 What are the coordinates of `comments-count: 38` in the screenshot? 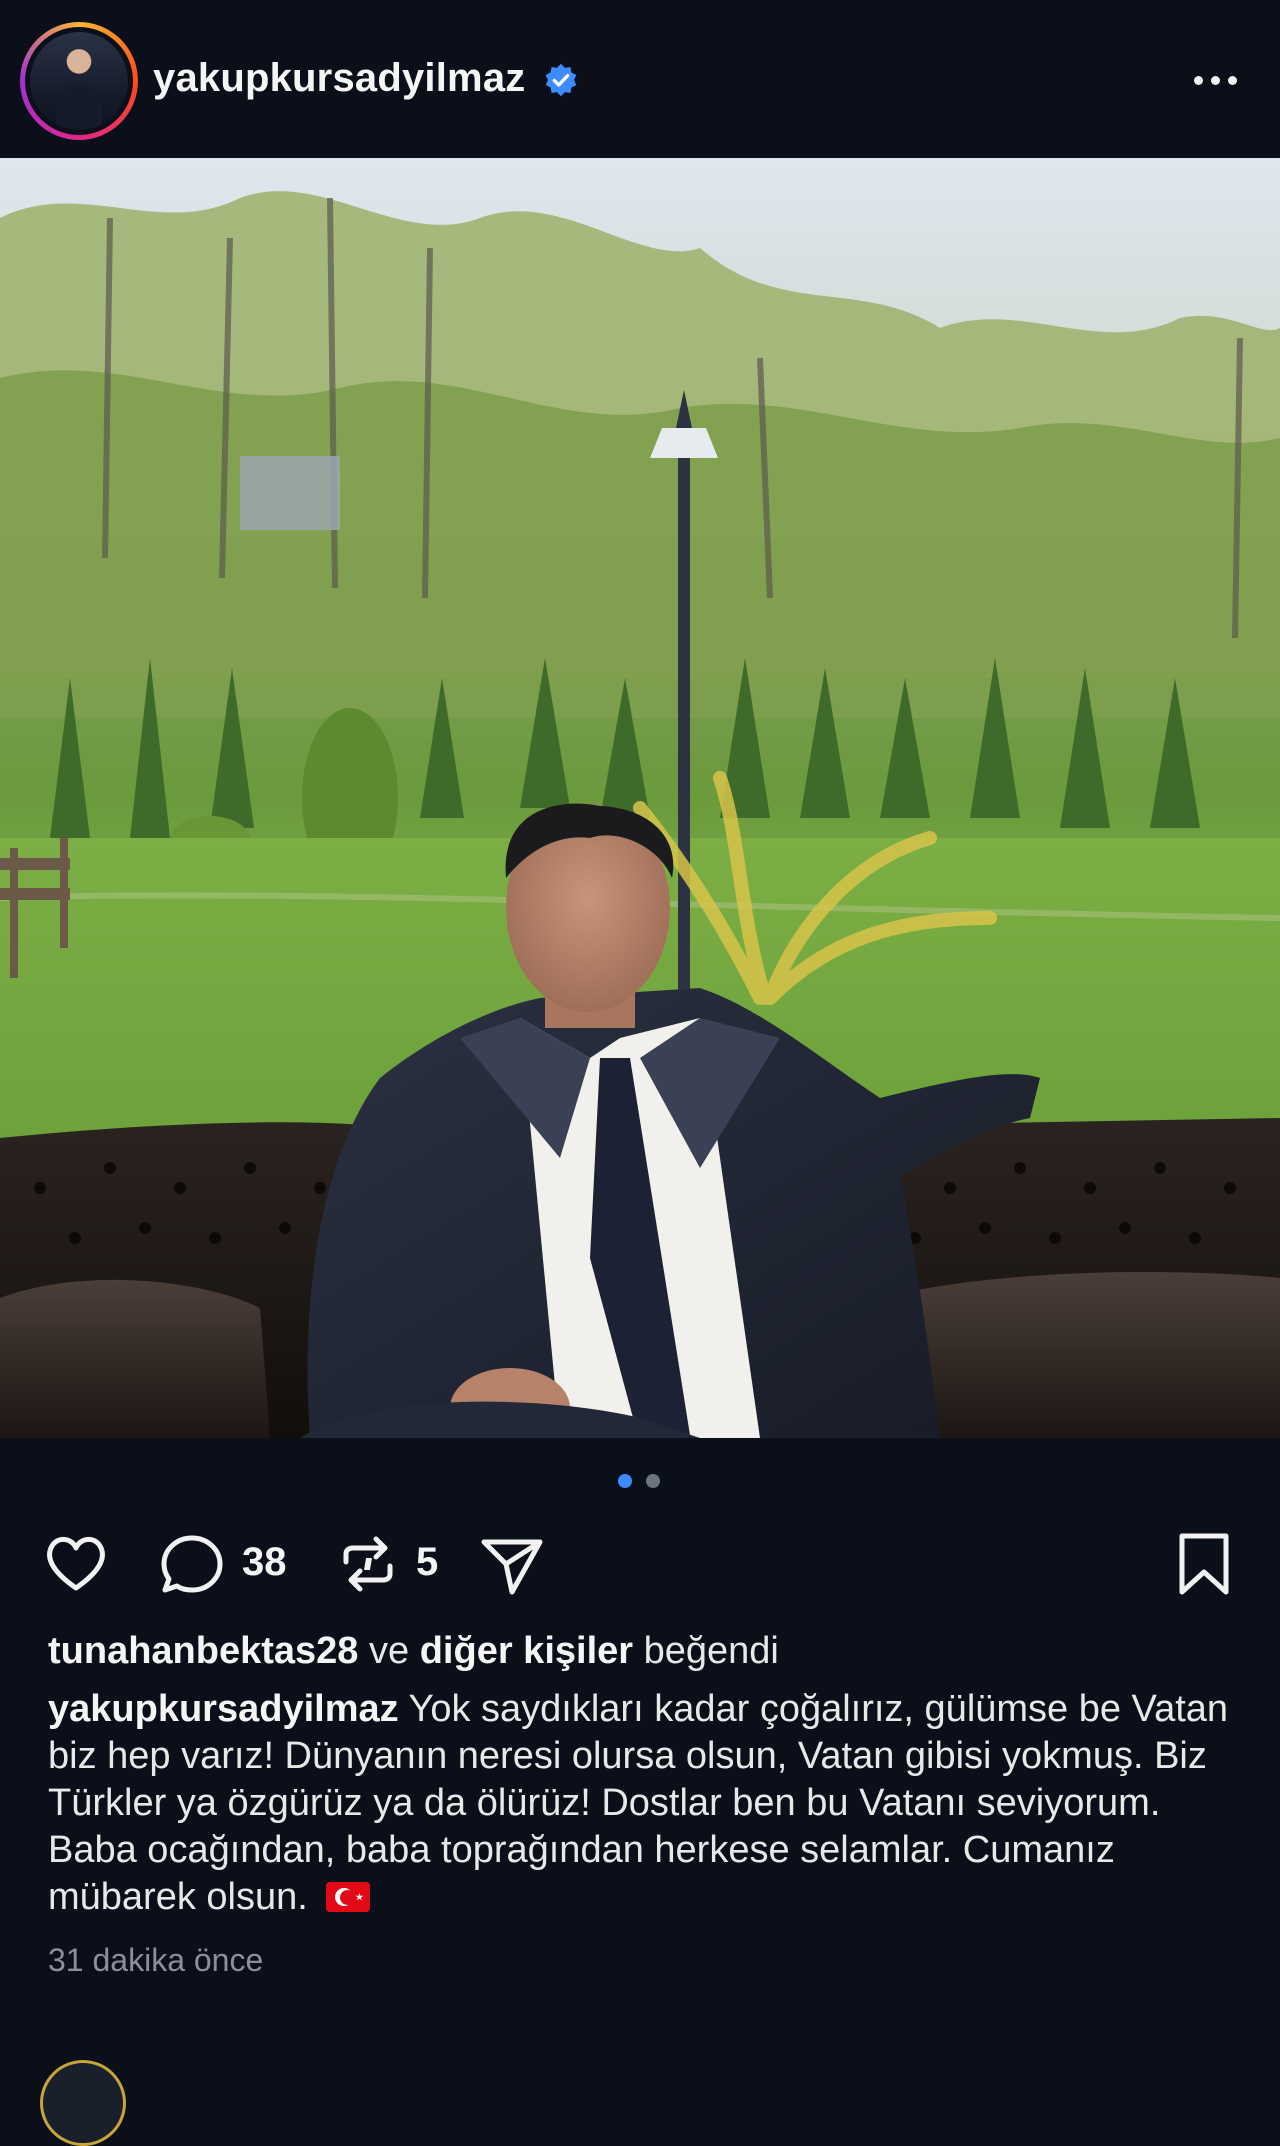 It's located at (264, 1562).